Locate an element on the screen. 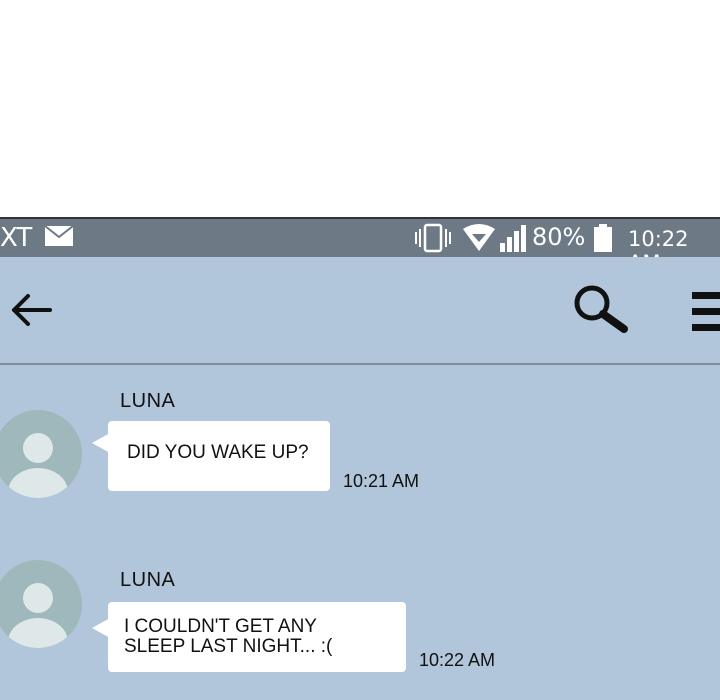  vibrate-icon is located at coordinates (433, 238).